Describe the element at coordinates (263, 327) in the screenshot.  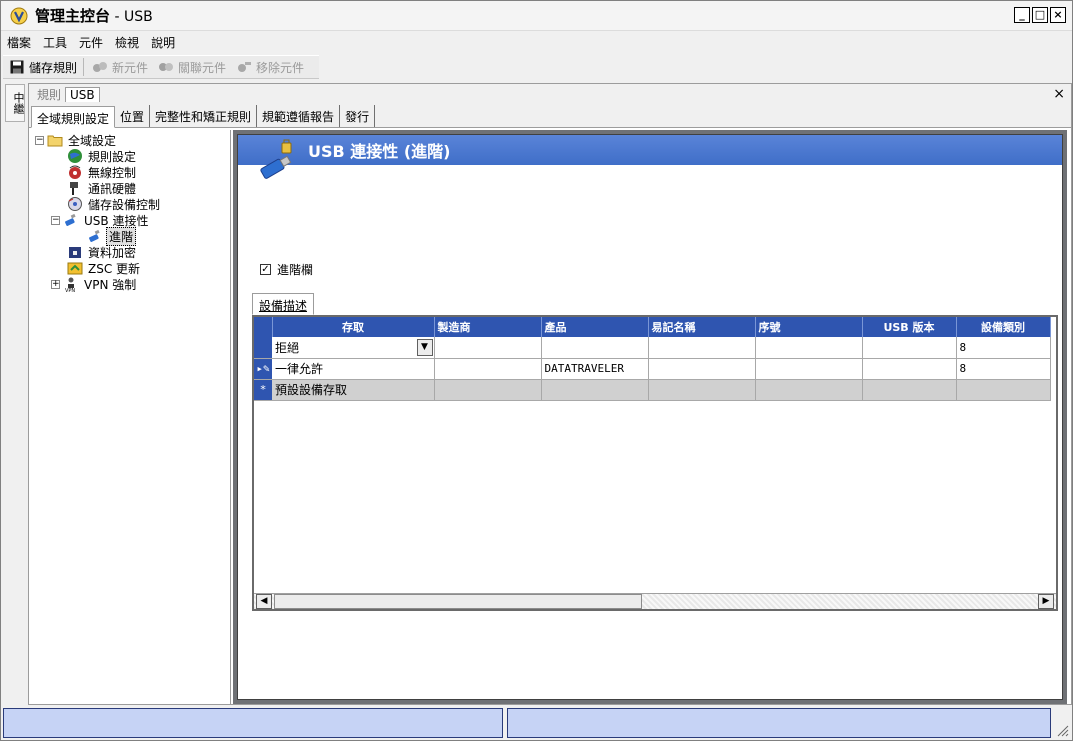
I see `row-header-corner` at that location.